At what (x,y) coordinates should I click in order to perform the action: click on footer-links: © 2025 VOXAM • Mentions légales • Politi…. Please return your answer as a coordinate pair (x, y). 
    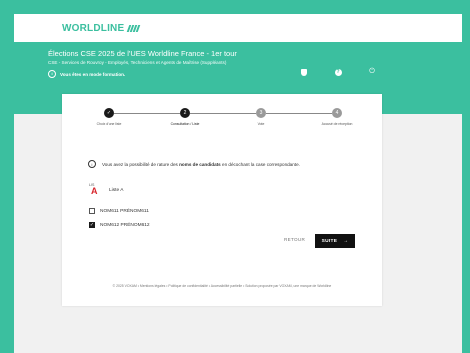
    Looking at the image, I should click on (222, 286).